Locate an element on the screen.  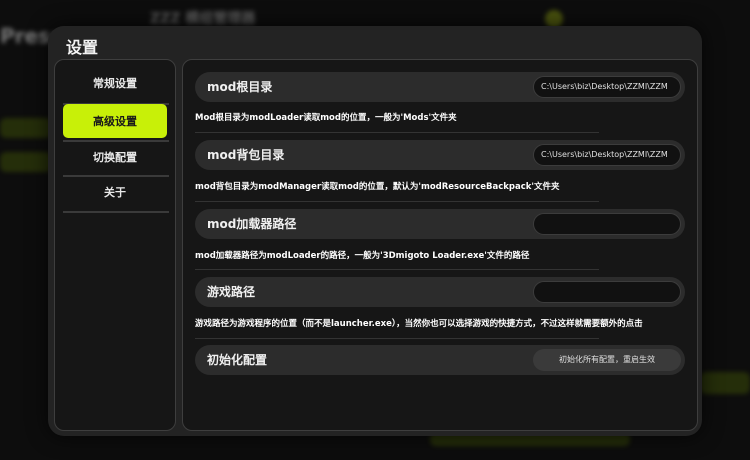
mod-backpack-label: mod背包目录 is located at coordinates (246, 155).